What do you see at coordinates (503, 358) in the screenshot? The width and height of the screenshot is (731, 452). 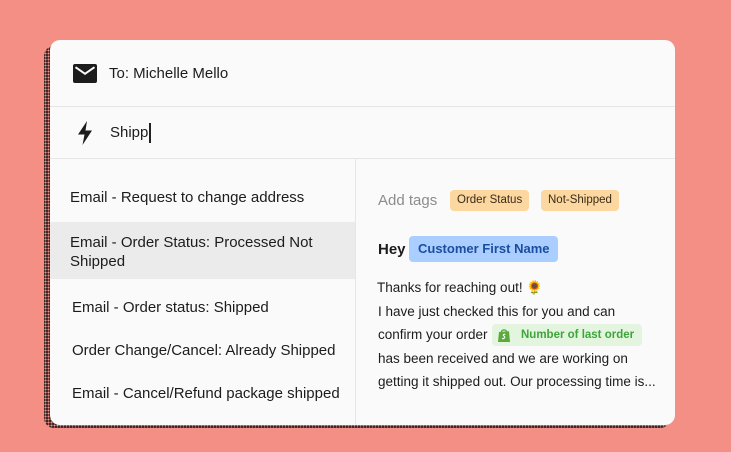 I see `body-line: has been received and we are working on` at bounding box center [503, 358].